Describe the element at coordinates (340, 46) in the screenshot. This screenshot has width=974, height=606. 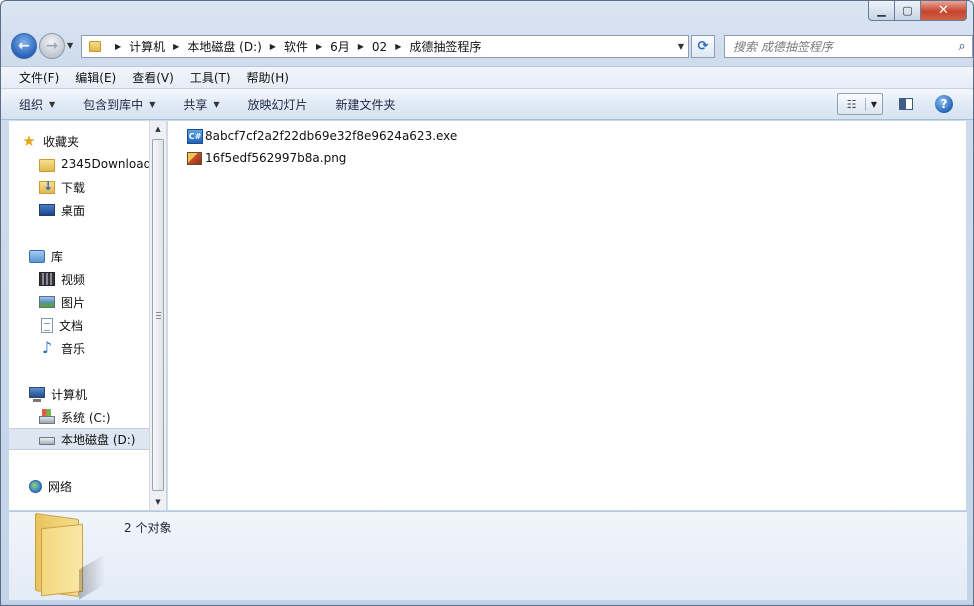
I see `breadcrumb-june: 6月` at that location.